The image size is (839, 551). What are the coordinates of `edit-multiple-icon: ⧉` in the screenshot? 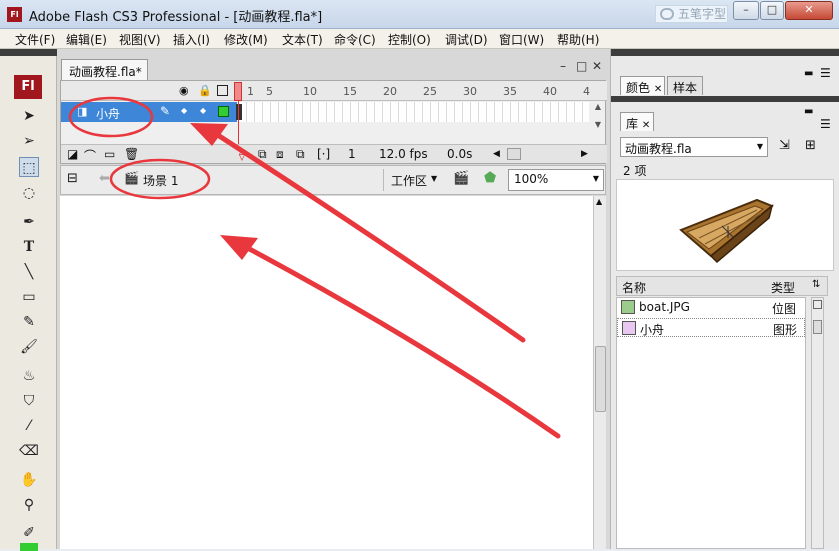 It's located at (300, 154).